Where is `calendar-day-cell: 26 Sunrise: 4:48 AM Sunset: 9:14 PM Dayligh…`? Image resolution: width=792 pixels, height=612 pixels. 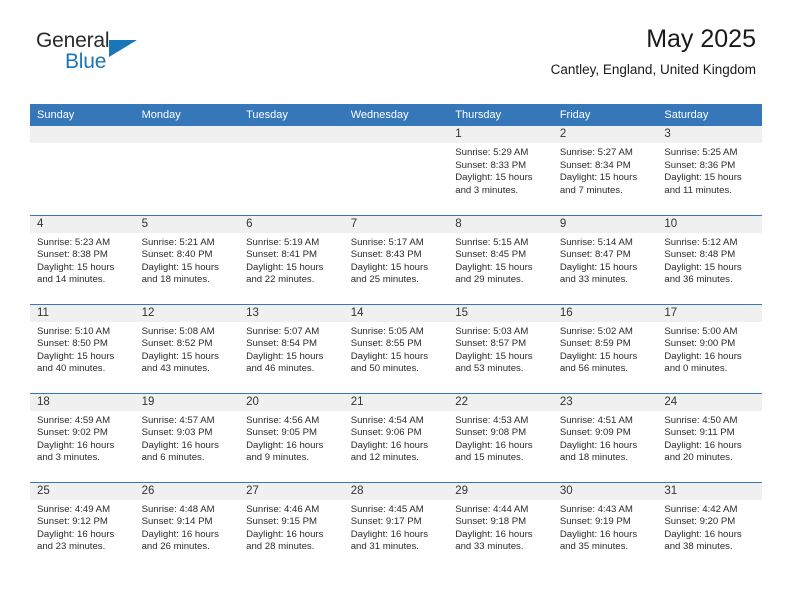
calendar-day-cell: 26 Sunrise: 4:48 AM Sunset: 9:14 PM Dayligh… is located at coordinates (187, 526).